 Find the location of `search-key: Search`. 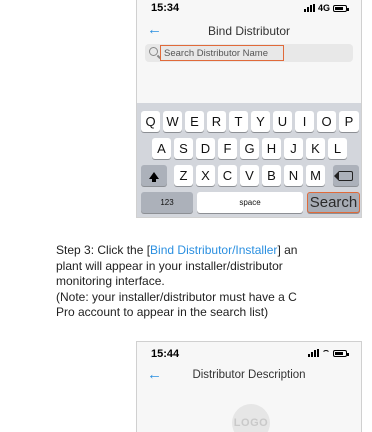

search-key: Search is located at coordinates (333, 202).